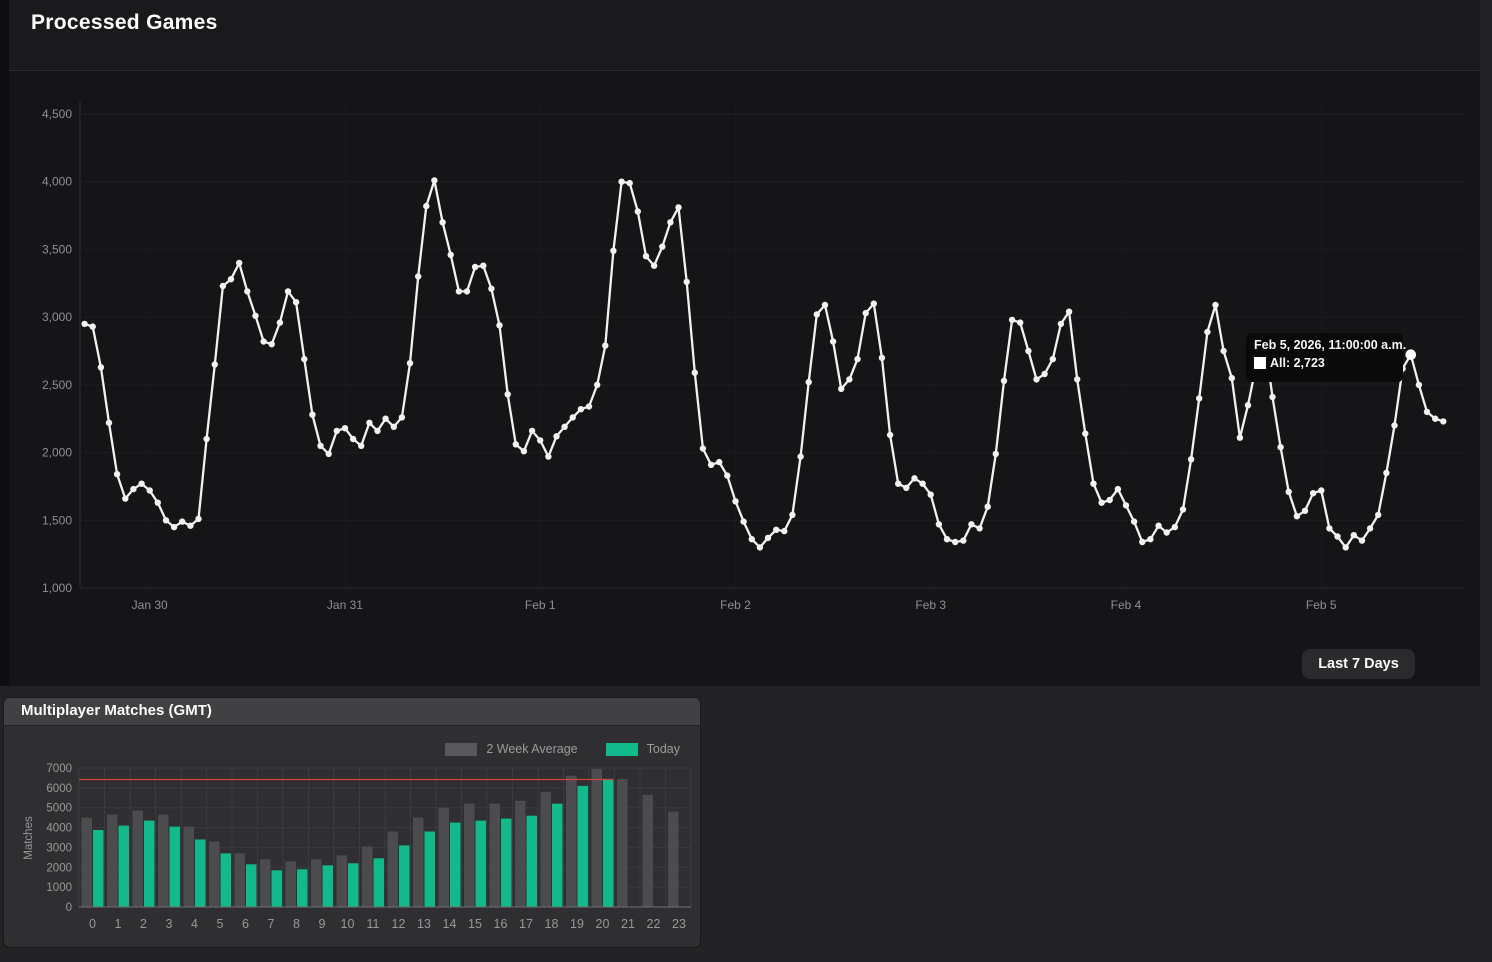 The width and height of the screenshot is (1492, 962). Describe the element at coordinates (194, 924) in the screenshot. I see `x-axis-tick: 4` at that location.